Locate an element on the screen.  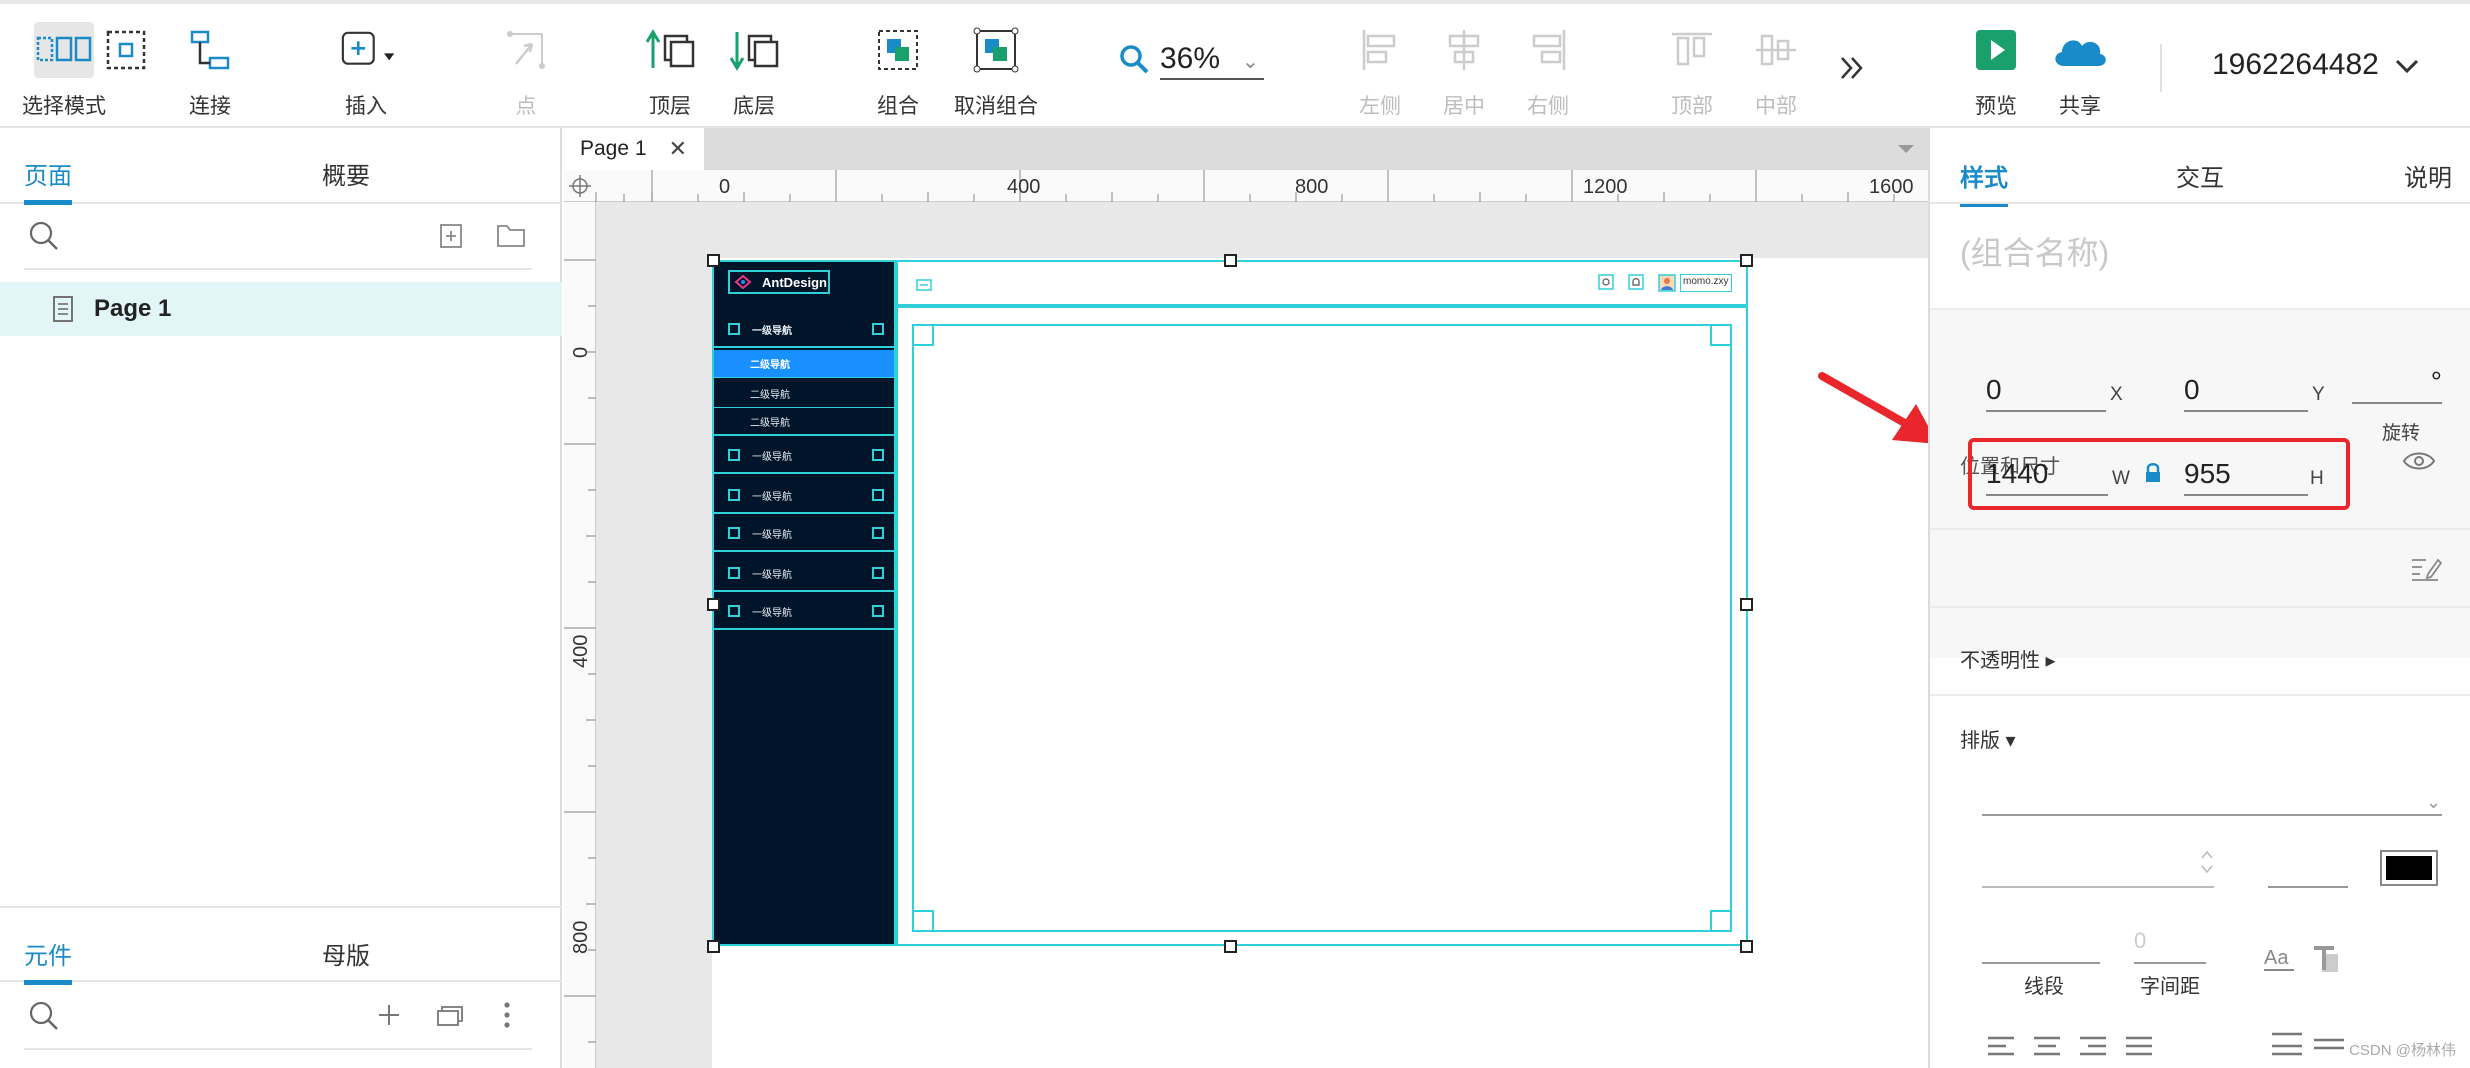
y-field: 0 is located at coordinates (2246, 393).